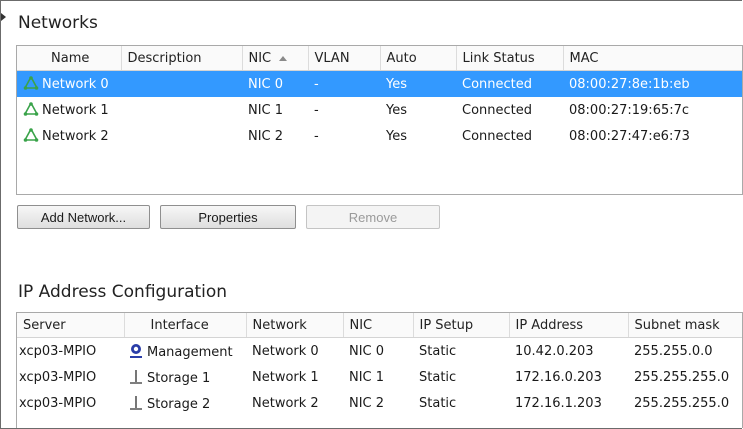 The width and height of the screenshot is (743, 429). Describe the element at coordinates (71, 325) in the screenshot. I see `column-header-server: Server` at that location.